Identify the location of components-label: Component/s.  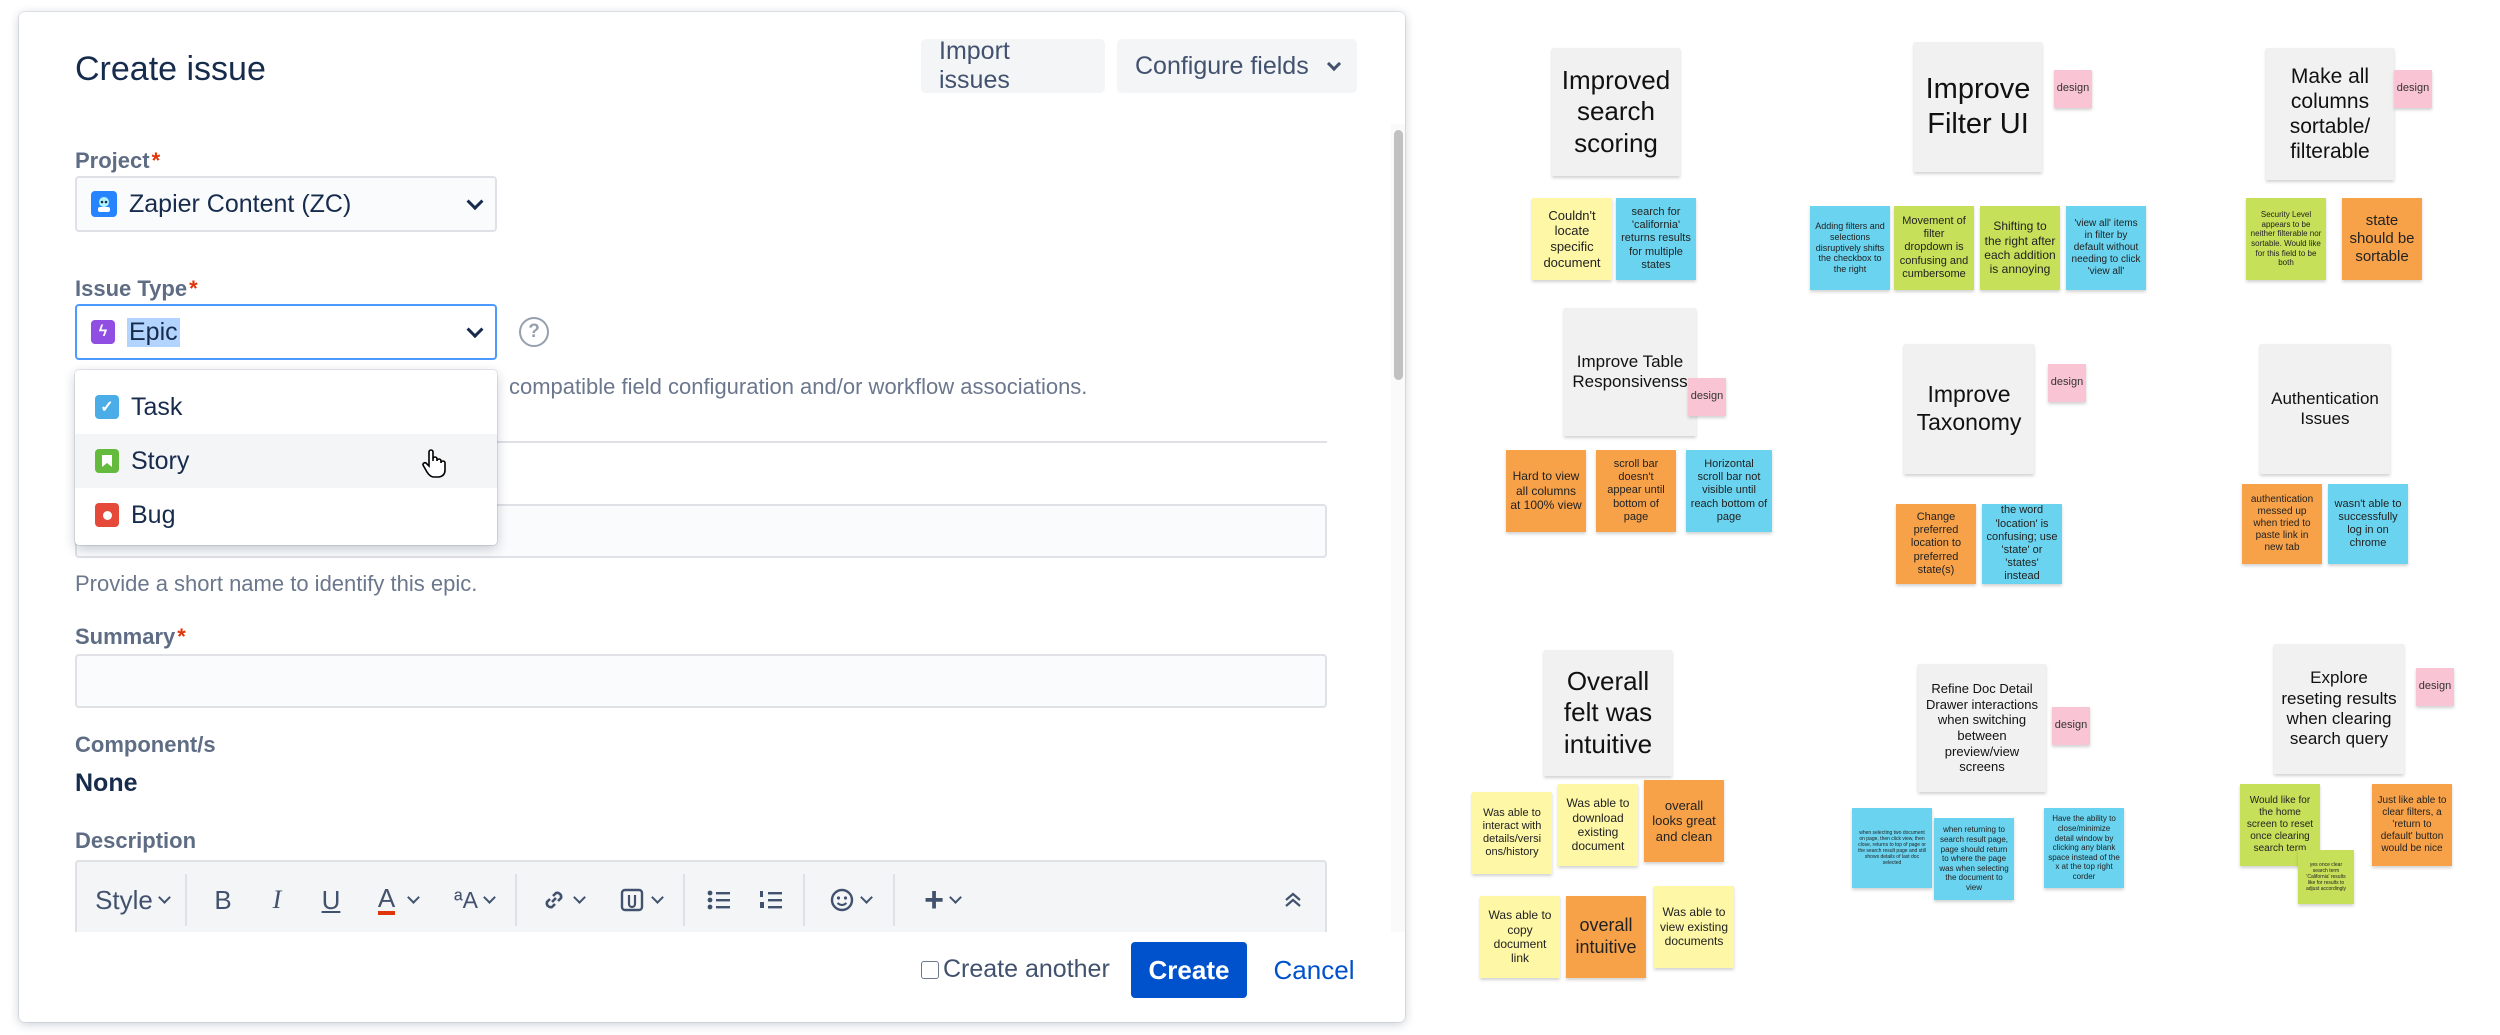
(145, 744).